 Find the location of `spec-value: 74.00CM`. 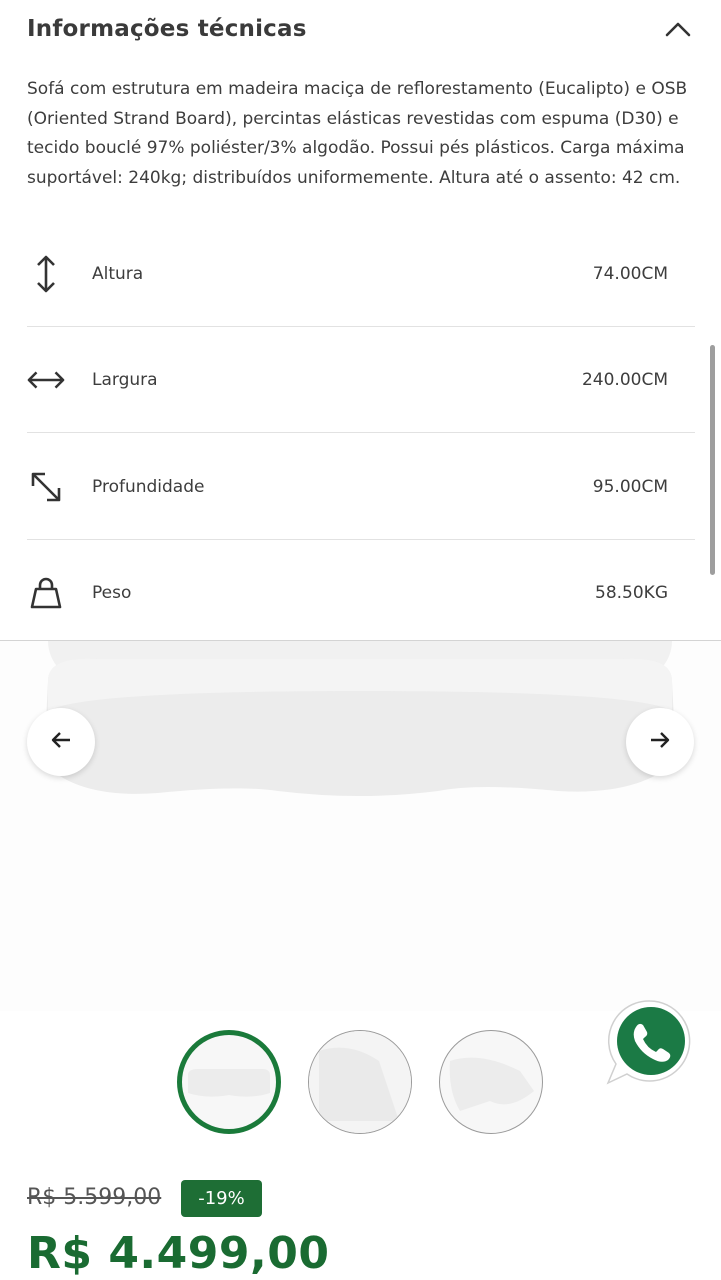

spec-value: 74.00CM is located at coordinates (630, 273).